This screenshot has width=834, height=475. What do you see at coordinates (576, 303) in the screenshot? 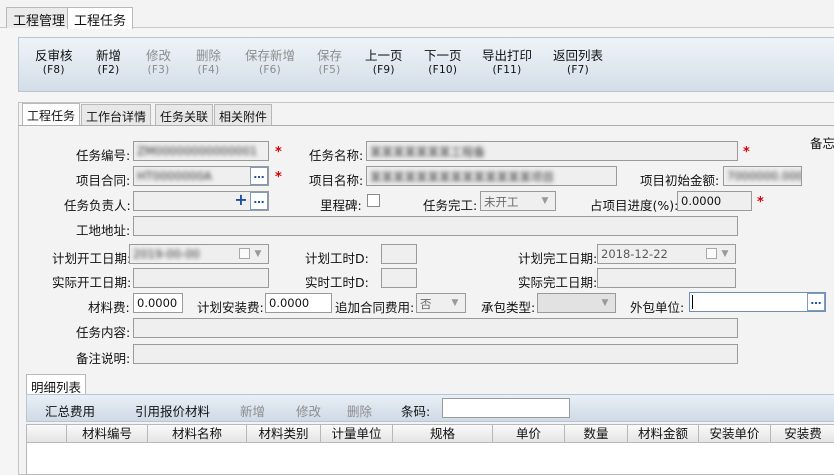
I see `contract-type-select: ▼` at bounding box center [576, 303].